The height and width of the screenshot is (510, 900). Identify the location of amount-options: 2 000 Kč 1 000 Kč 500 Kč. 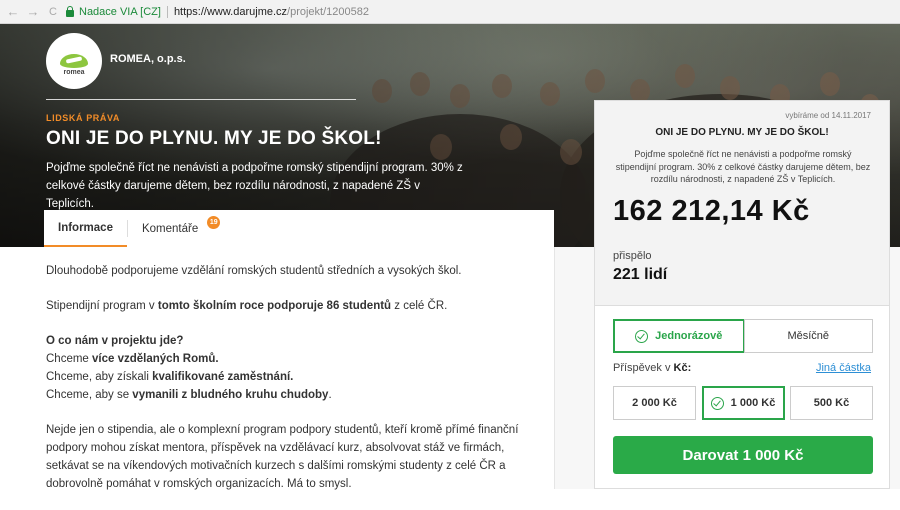
(743, 403).